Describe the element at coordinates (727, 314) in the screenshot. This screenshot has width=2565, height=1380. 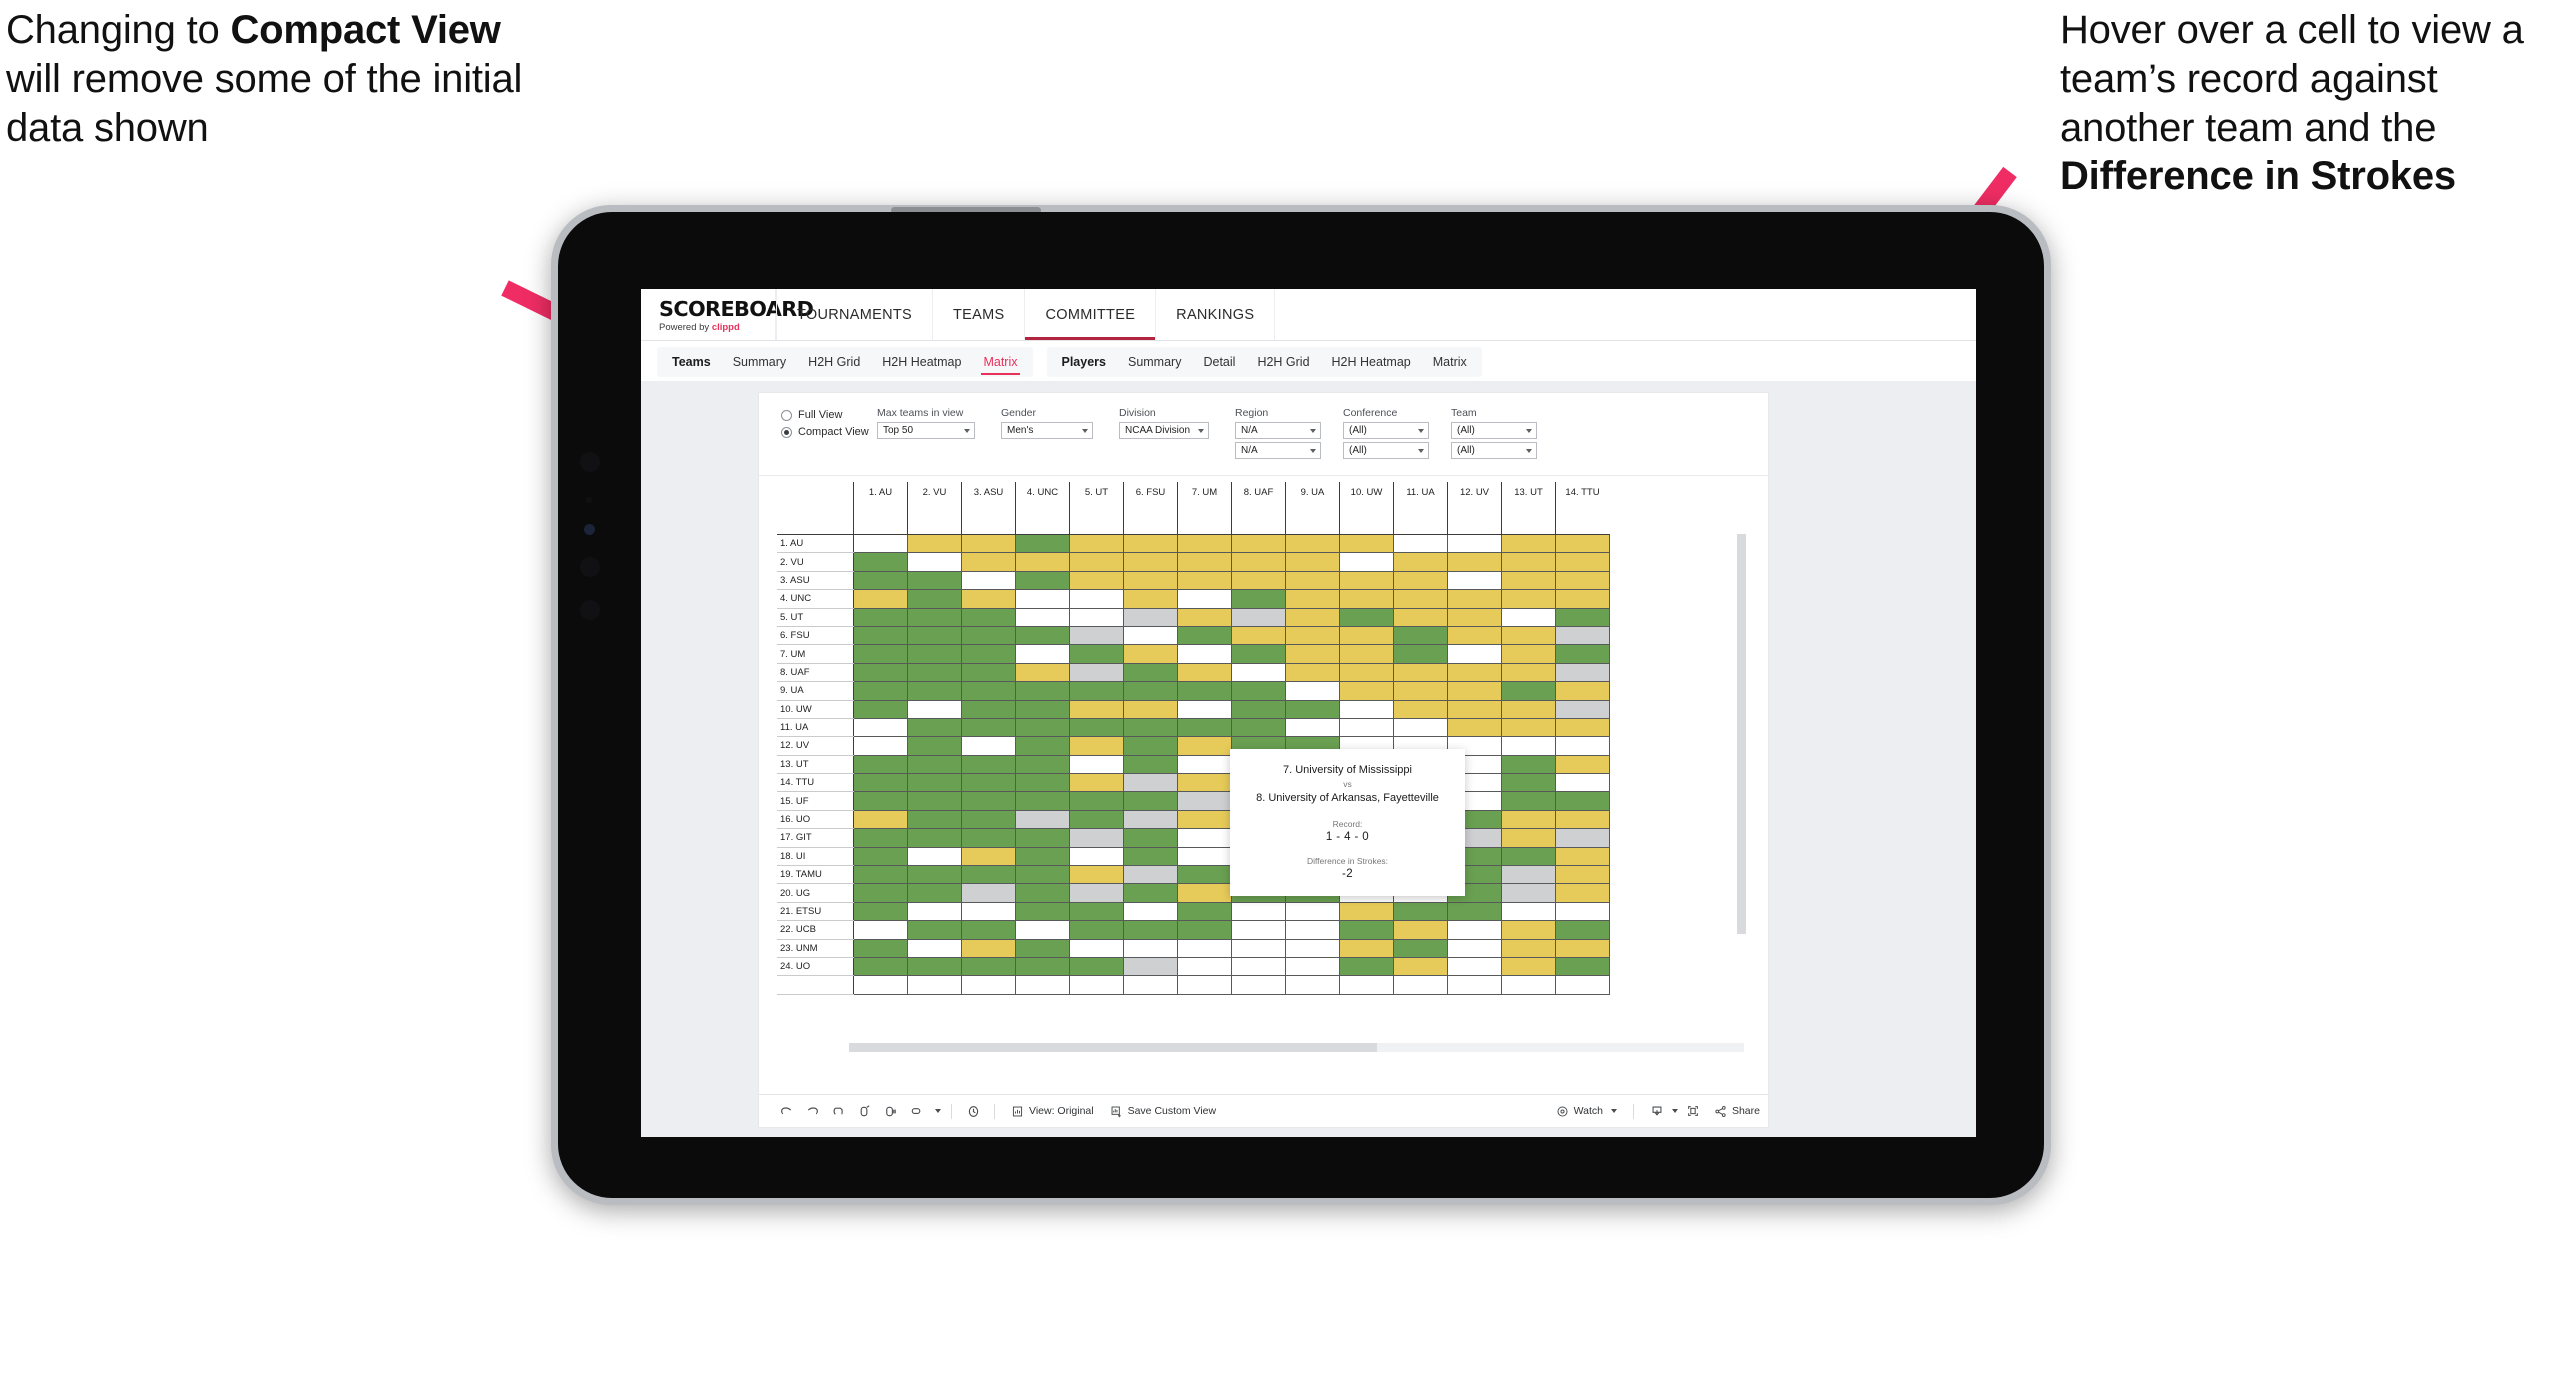
I see `app-logo: SCOREBOARD Powered by clippd` at that location.